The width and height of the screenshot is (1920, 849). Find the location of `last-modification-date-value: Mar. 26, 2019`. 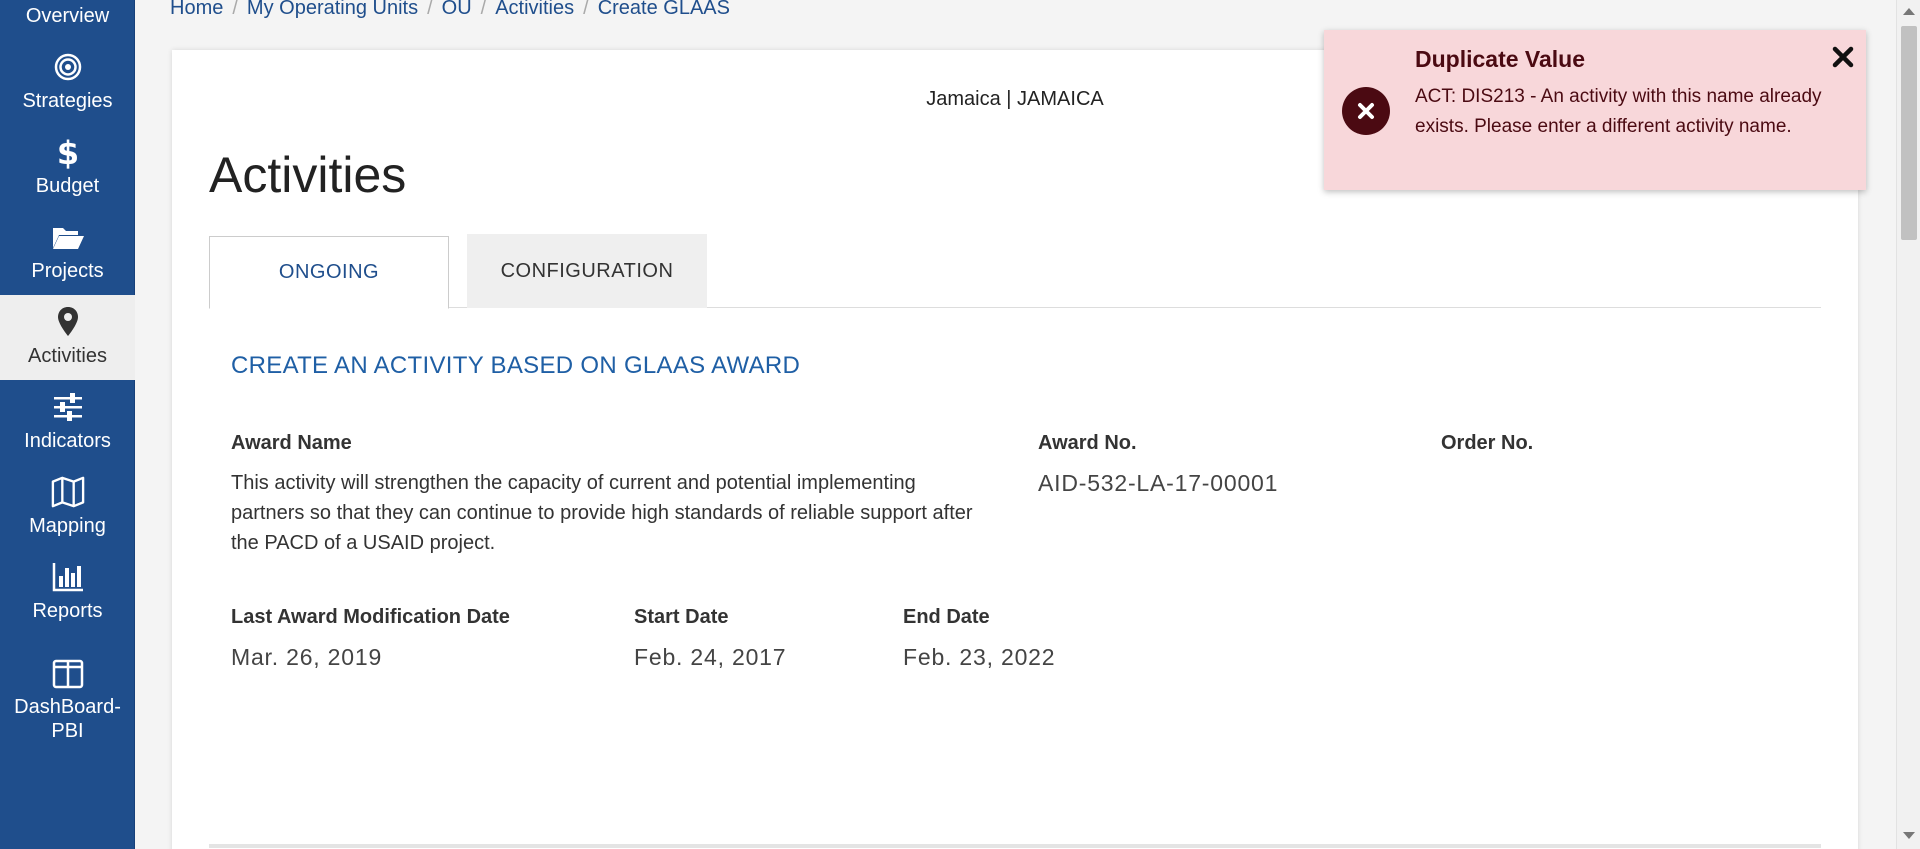

last-modification-date-value: Mar. 26, 2019 is located at coordinates (307, 657).